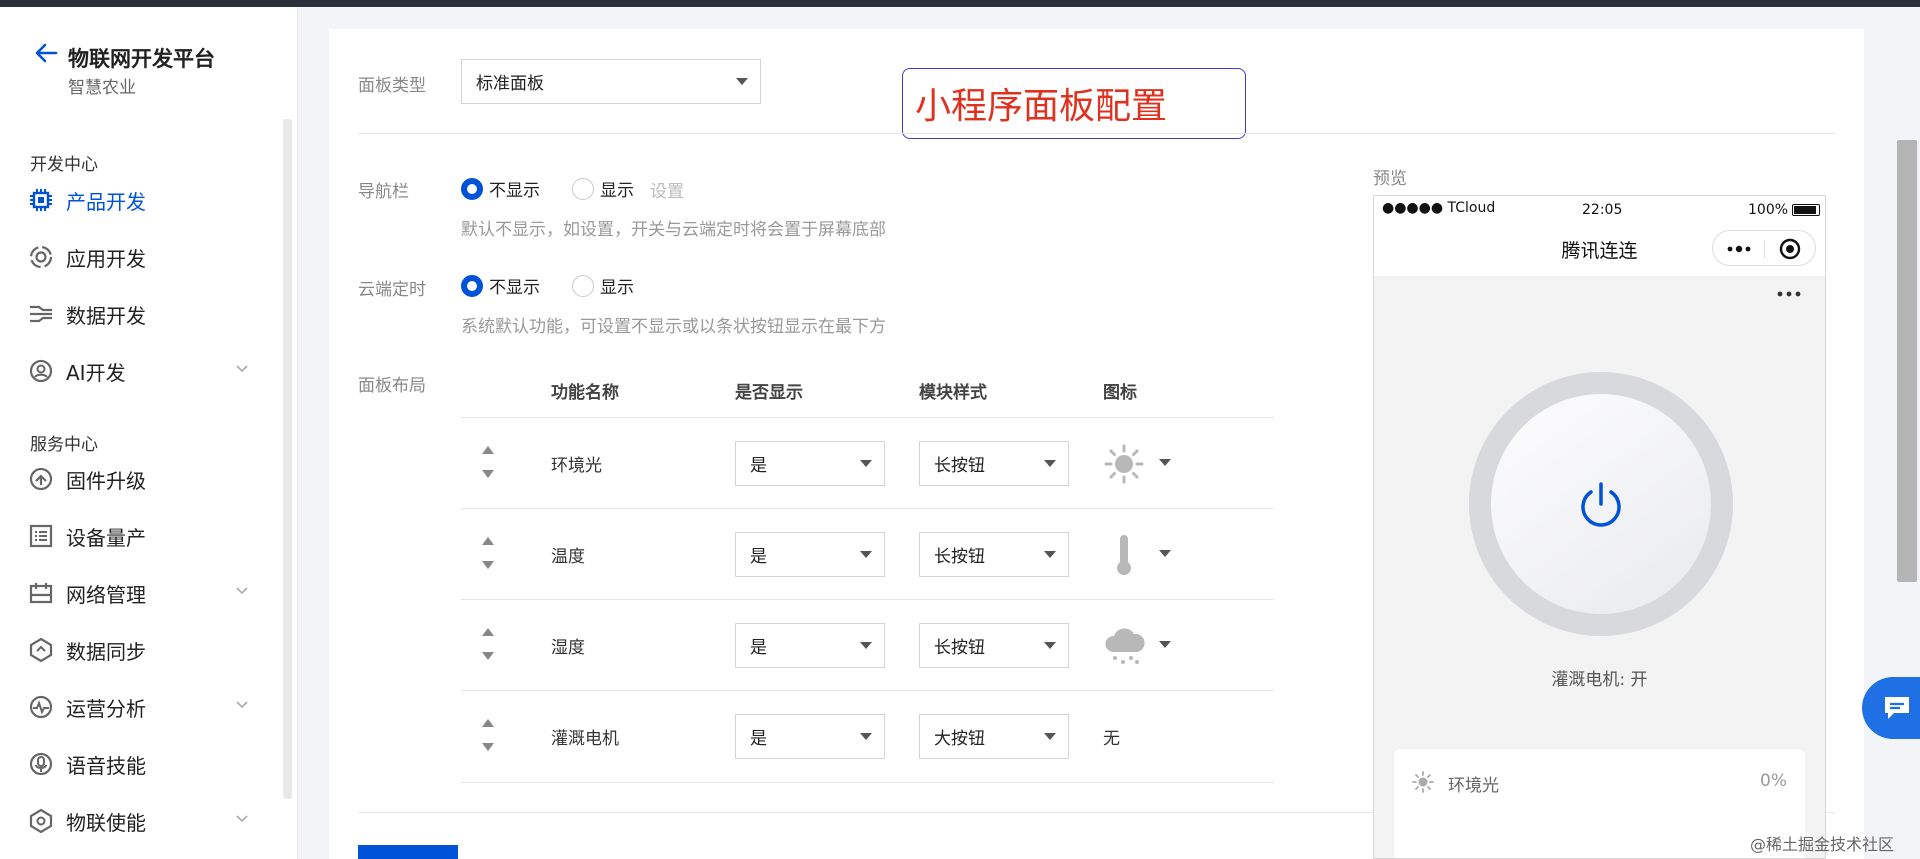  What do you see at coordinates (667, 189) in the screenshot?
I see `nav-setting-link: 设置` at bounding box center [667, 189].